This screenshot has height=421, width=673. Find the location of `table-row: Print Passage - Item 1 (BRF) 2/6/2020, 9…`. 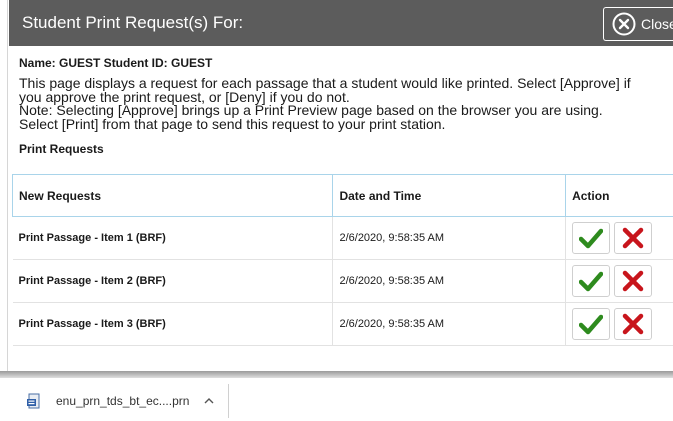

table-row: Print Passage - Item 1 (BRF) 2/6/2020, 9… is located at coordinates (342, 238).